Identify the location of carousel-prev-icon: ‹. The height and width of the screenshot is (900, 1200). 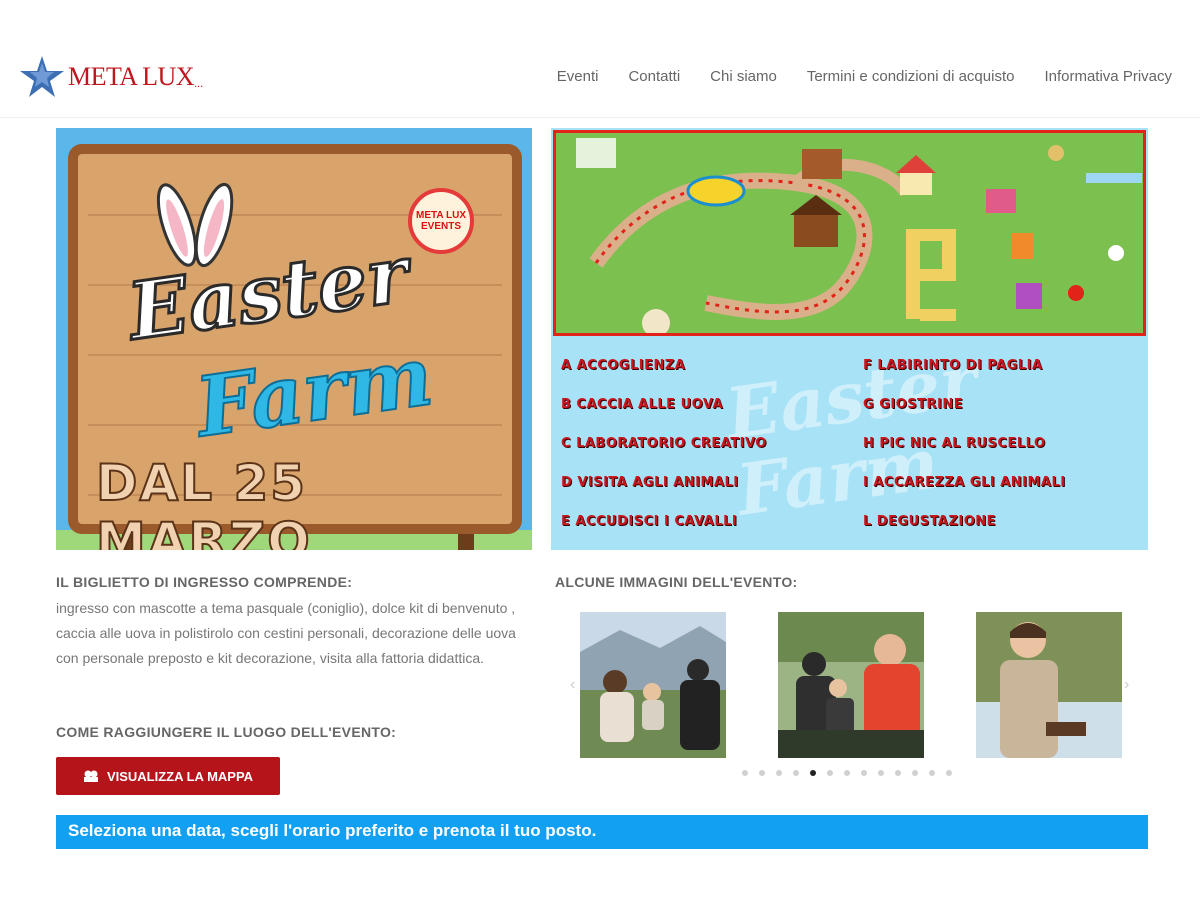
(572, 685).